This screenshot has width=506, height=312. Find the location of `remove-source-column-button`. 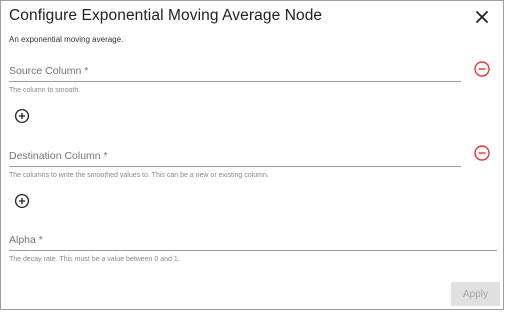

remove-source-column-button is located at coordinates (482, 69).